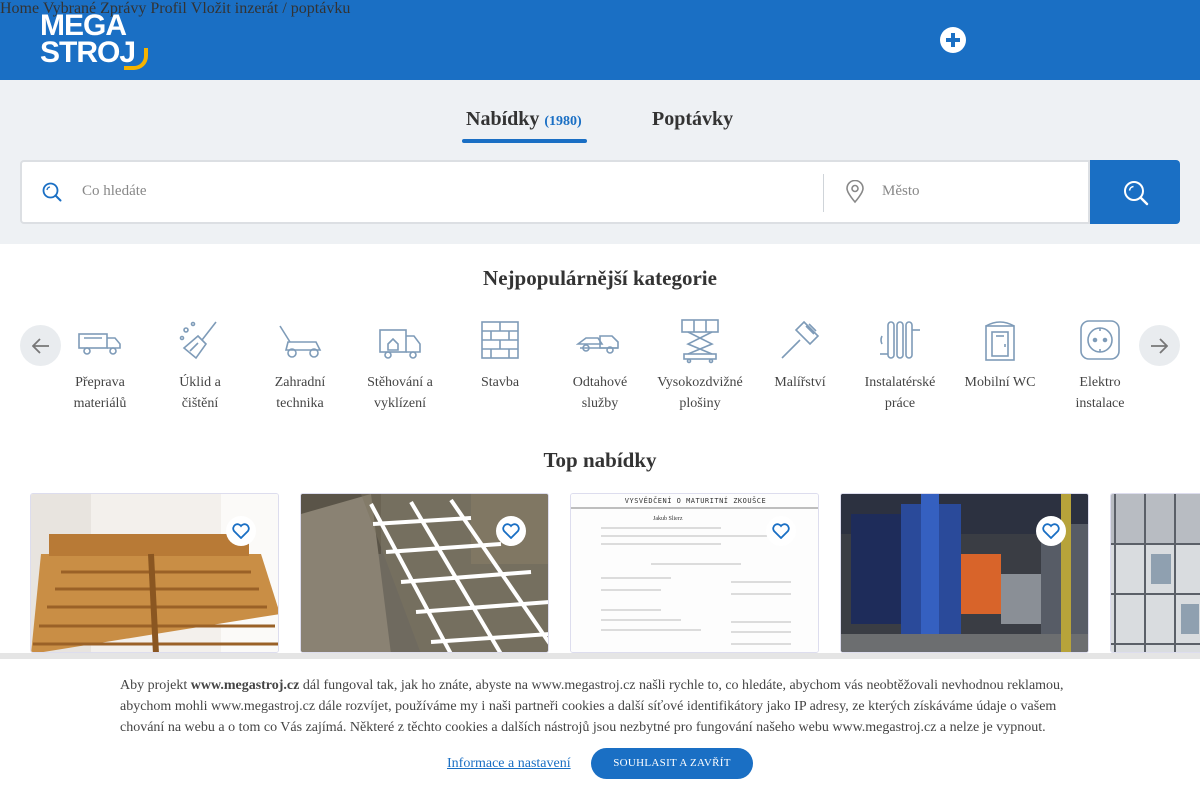  I want to click on category-label: Zahradní technika, so click(300, 393).